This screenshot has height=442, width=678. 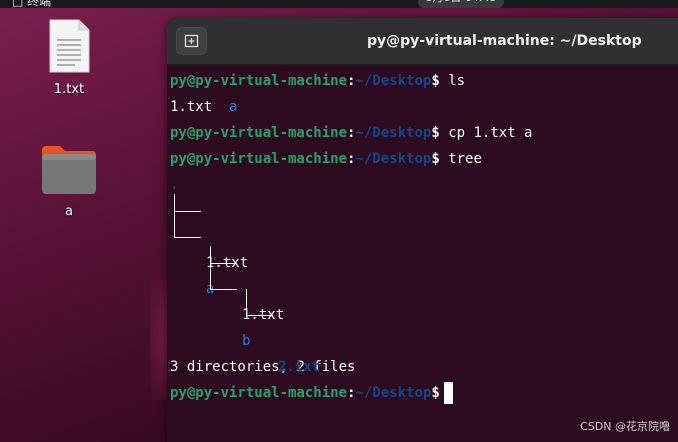 I want to click on ls-output: 1.txt a, so click(x=424, y=107).